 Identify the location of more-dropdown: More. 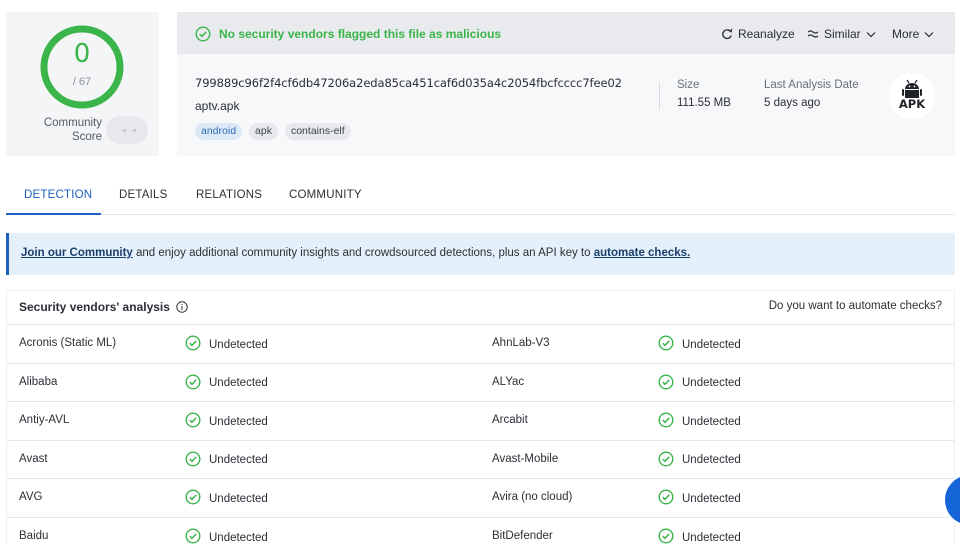
(913, 34).